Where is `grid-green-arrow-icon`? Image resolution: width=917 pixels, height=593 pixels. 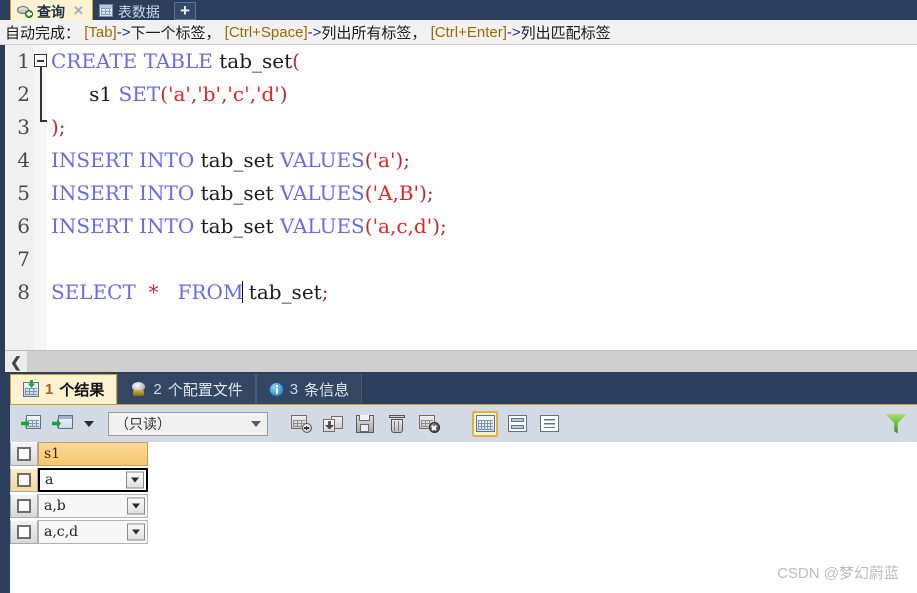
grid-green-arrow-icon is located at coordinates (30, 423).